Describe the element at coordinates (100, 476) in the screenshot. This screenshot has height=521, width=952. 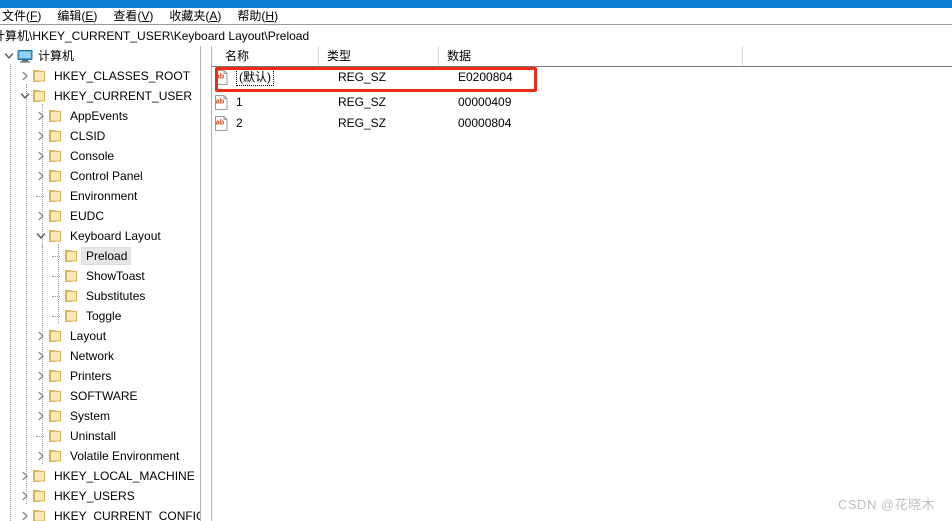
I see `tree-item-hkey-local-machine: HKEY_LOCAL_MACHINE` at that location.